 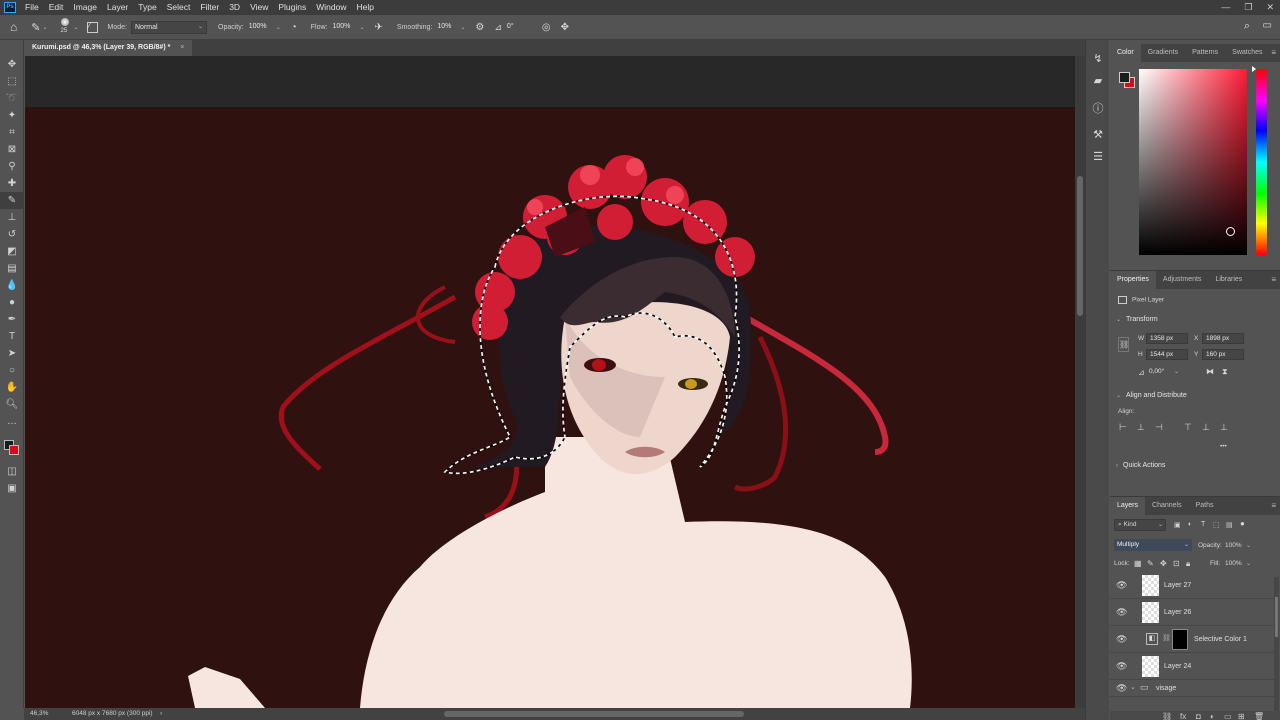 What do you see at coordinates (1233, 545) in the screenshot?
I see `layer-opacity-field: 100%` at bounding box center [1233, 545].